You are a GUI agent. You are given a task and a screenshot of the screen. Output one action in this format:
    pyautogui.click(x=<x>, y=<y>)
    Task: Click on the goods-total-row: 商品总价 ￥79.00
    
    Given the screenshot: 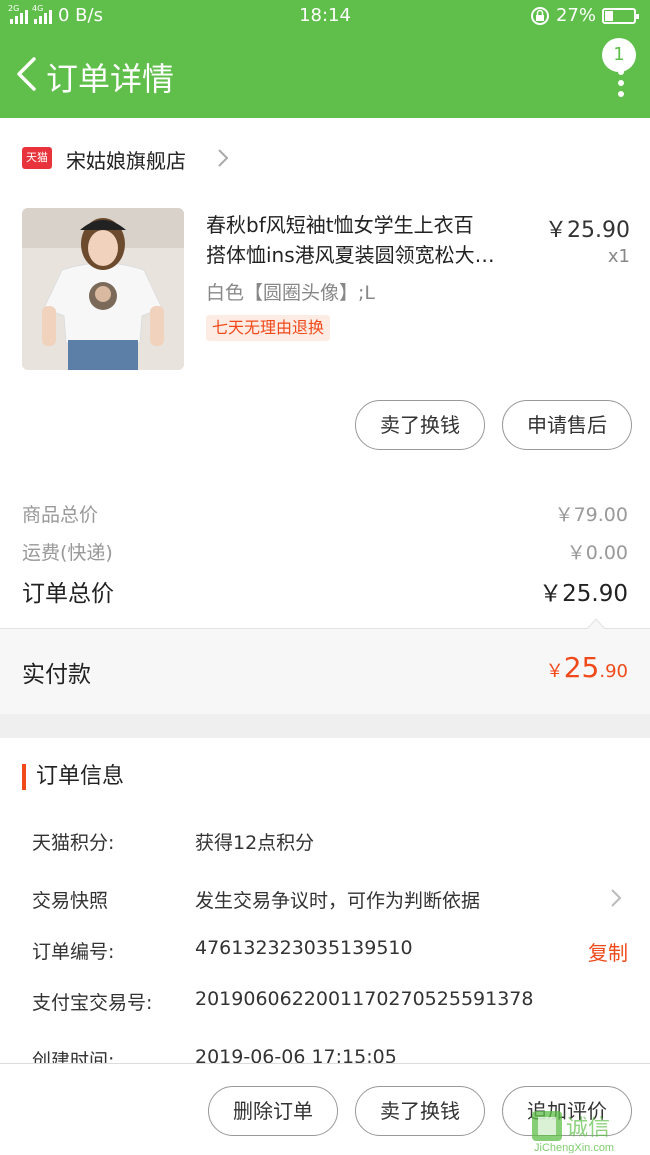 What is the action you would take?
    pyautogui.click(x=325, y=512)
    